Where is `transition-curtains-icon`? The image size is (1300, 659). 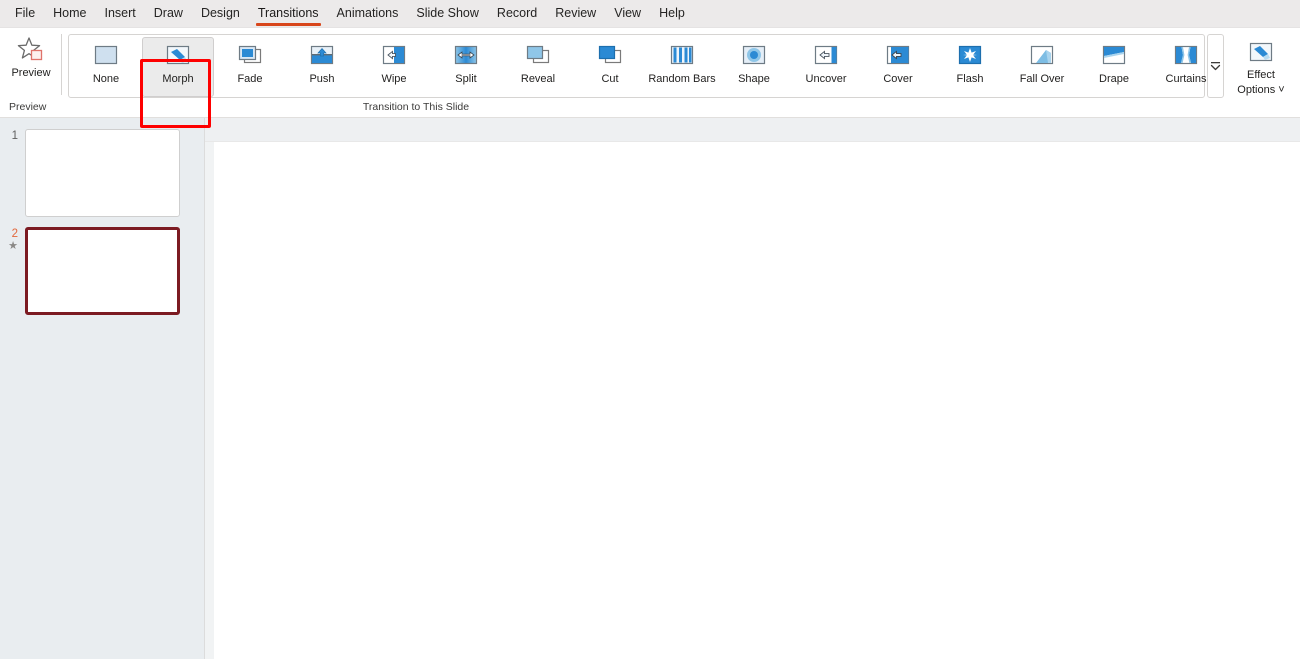
transition-curtains-icon is located at coordinates (1186, 56).